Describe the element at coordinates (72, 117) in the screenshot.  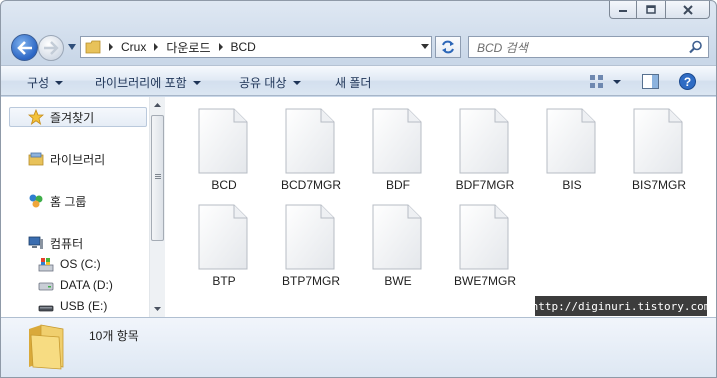
I see `nav-item-label: 즐겨찾기` at that location.